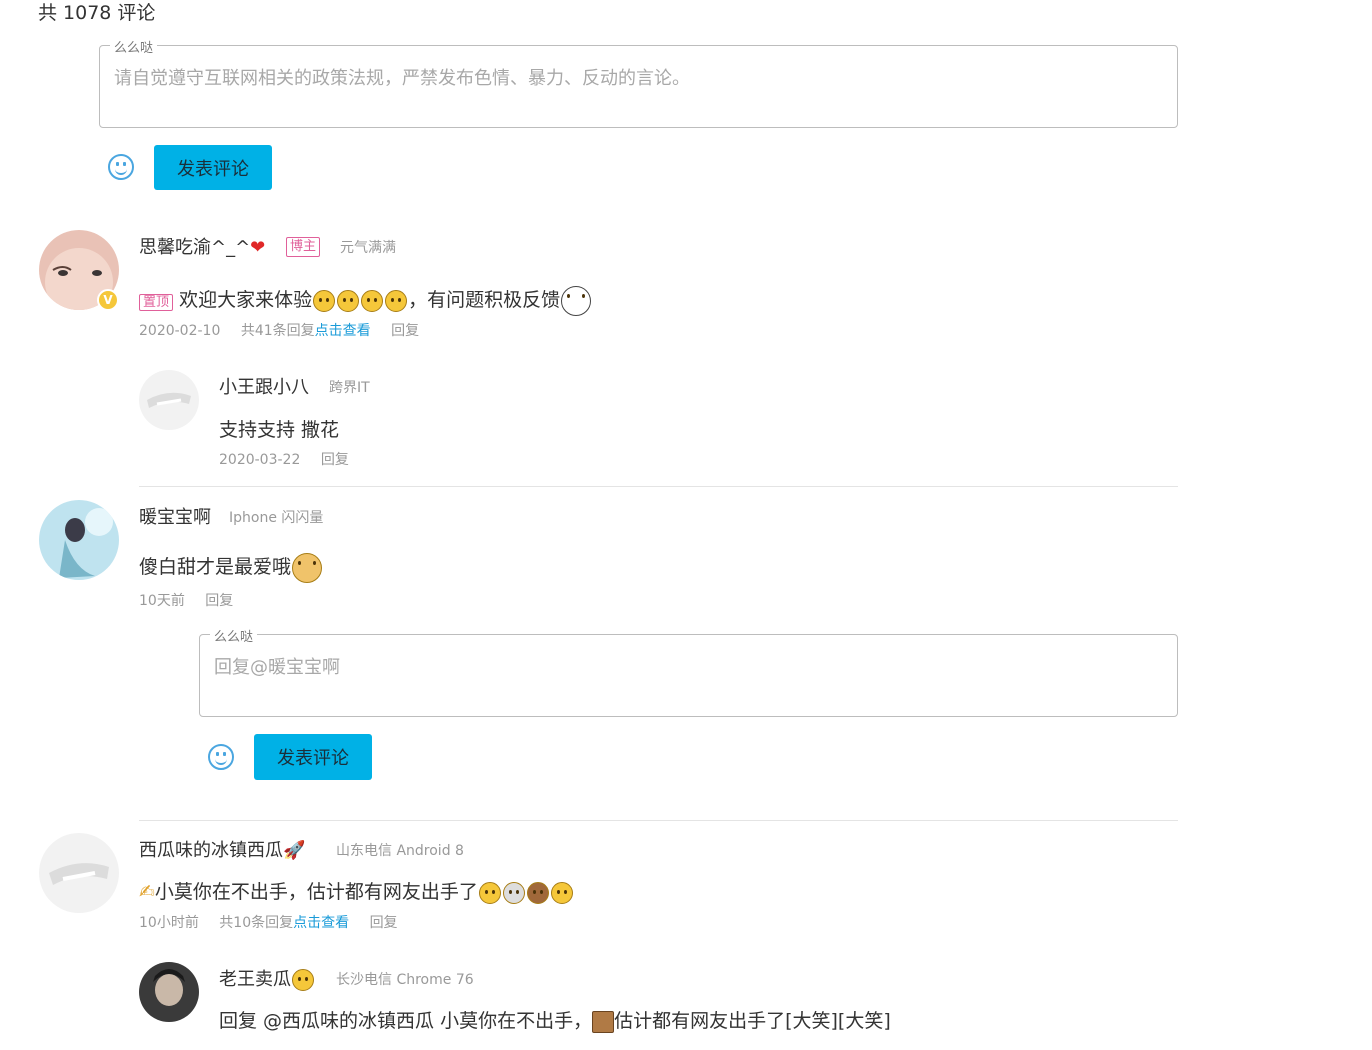 Image resolution: width=1372 pixels, height=1050 pixels. What do you see at coordinates (561, 892) in the screenshot?
I see `grin-emoji-icon` at bounding box center [561, 892].